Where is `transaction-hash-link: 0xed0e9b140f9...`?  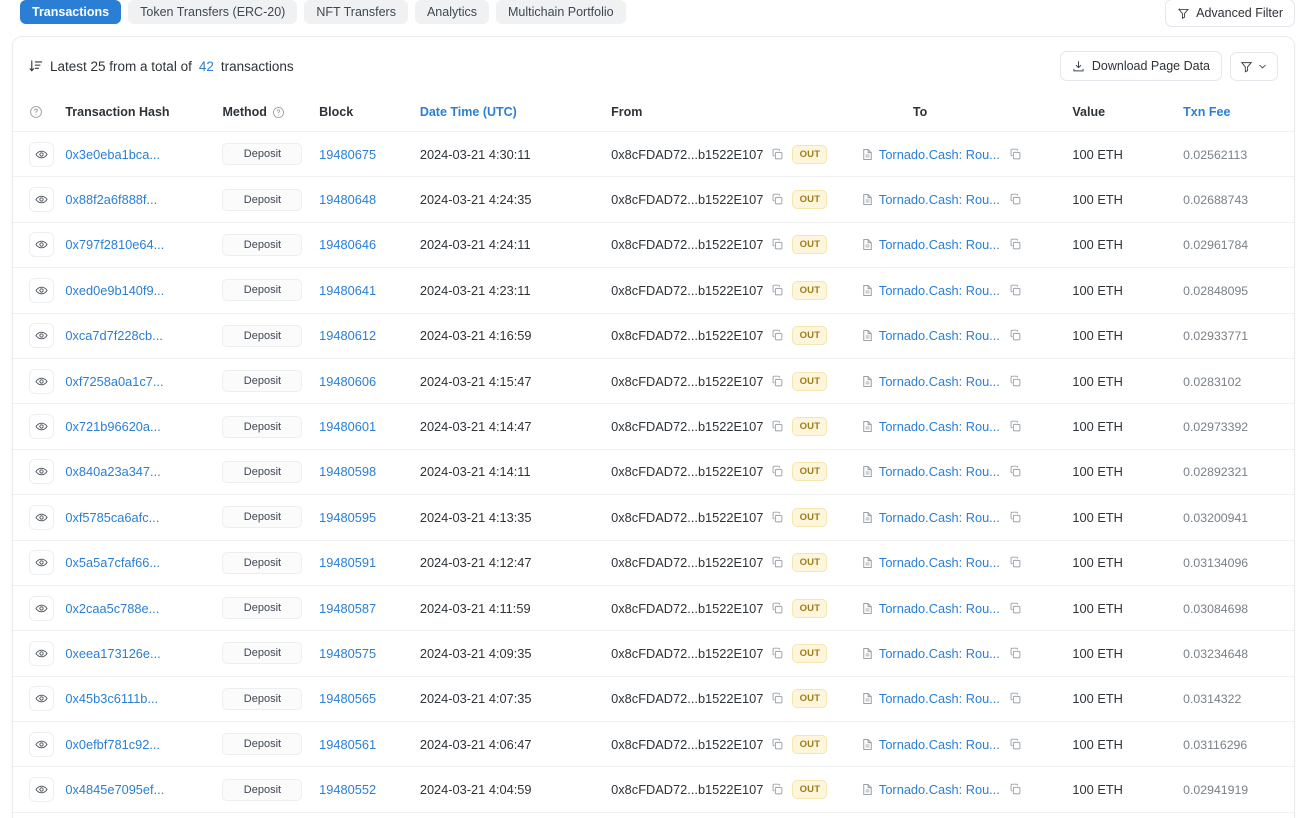 transaction-hash-link: 0xed0e9b140f9... is located at coordinates (114, 290).